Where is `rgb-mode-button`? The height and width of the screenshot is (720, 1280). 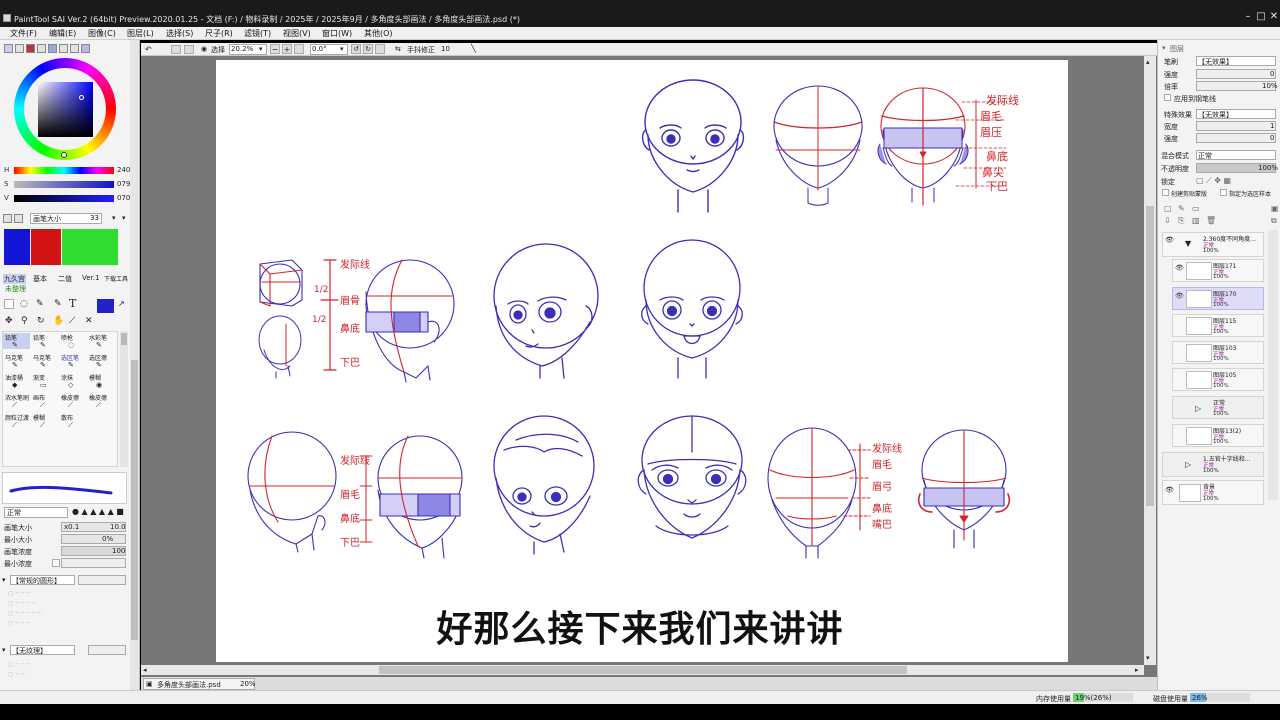
rgb-mode-button is located at coordinates (19, 48).